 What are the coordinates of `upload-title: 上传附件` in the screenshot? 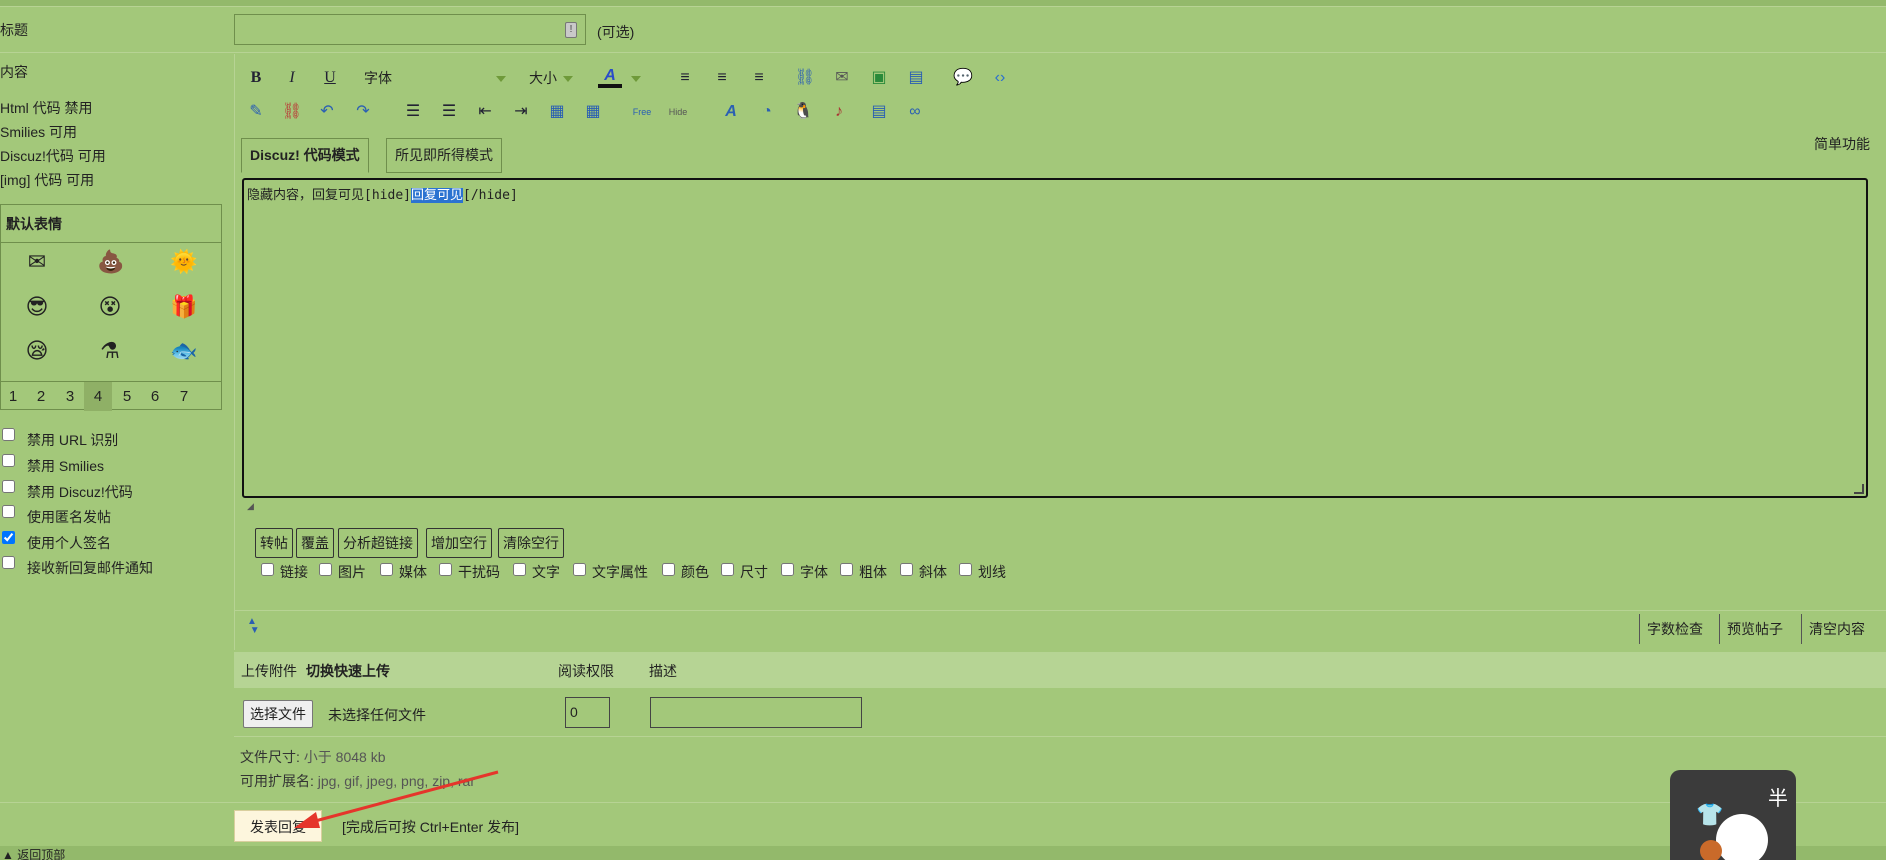 It's located at (269, 671).